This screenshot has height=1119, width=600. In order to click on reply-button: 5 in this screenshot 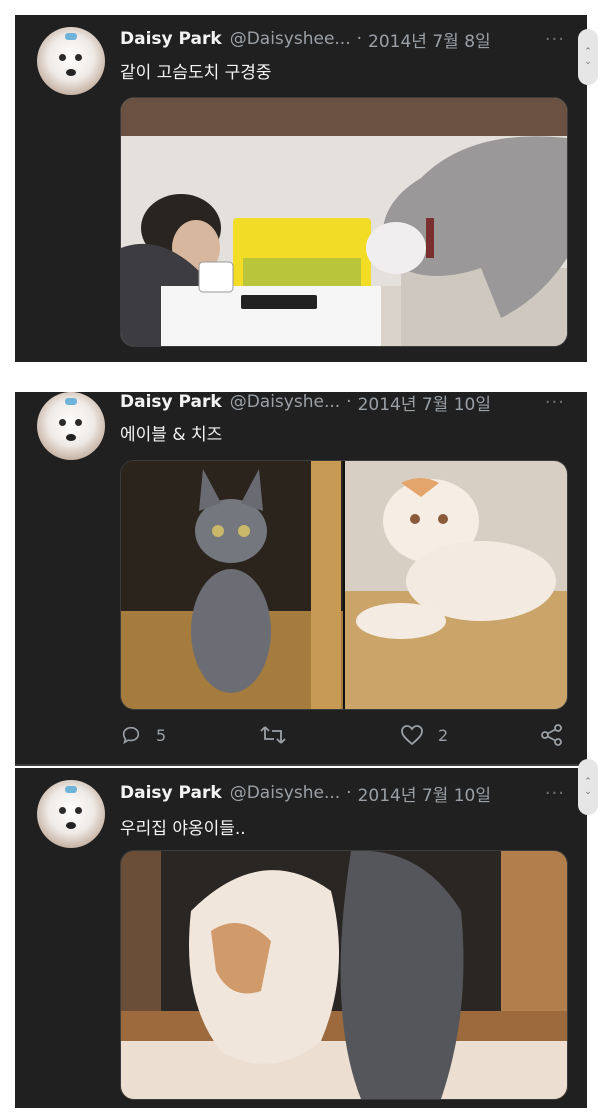, I will do `click(143, 735)`.